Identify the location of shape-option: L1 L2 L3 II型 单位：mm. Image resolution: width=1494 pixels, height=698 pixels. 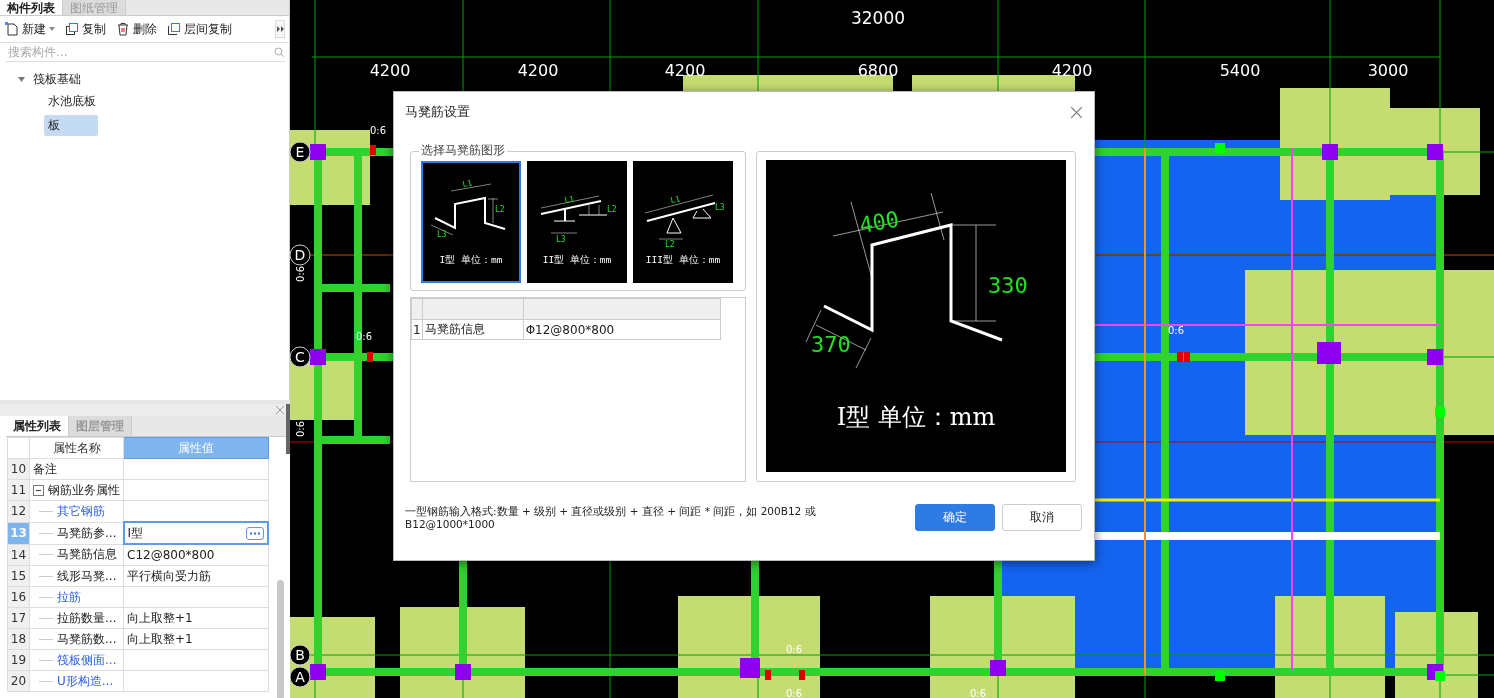
(577, 222).